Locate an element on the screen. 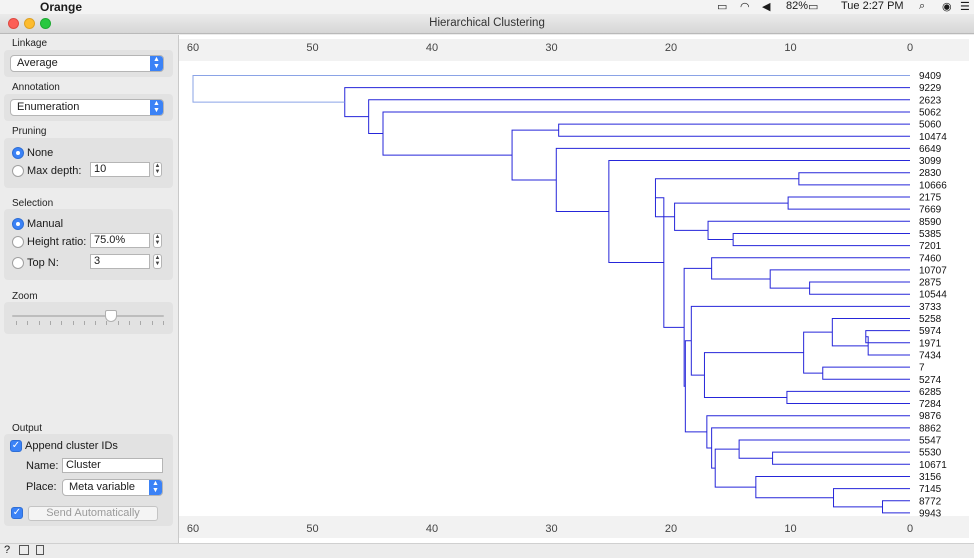  height-ratio-input: 75.0% is located at coordinates (120, 240).